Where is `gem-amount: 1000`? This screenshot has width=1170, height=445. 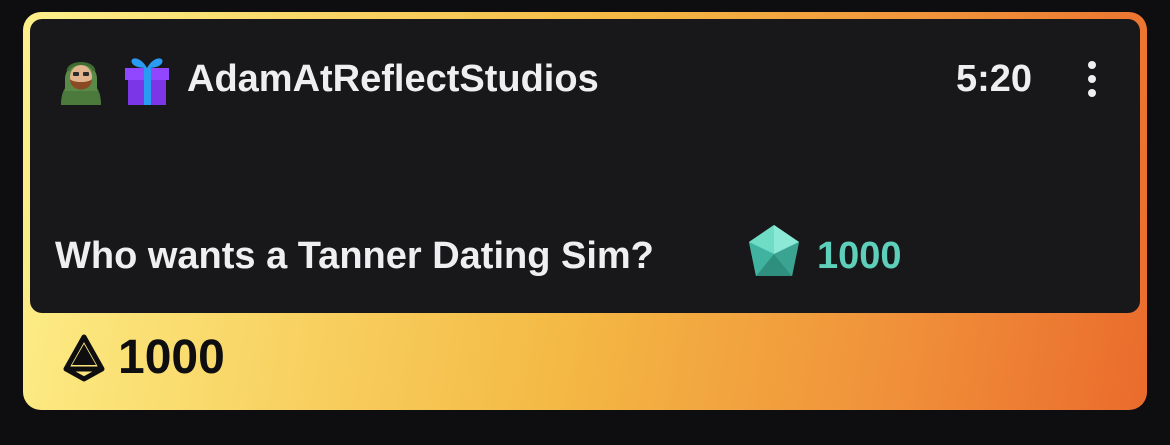
gem-amount: 1000 is located at coordinates (859, 256).